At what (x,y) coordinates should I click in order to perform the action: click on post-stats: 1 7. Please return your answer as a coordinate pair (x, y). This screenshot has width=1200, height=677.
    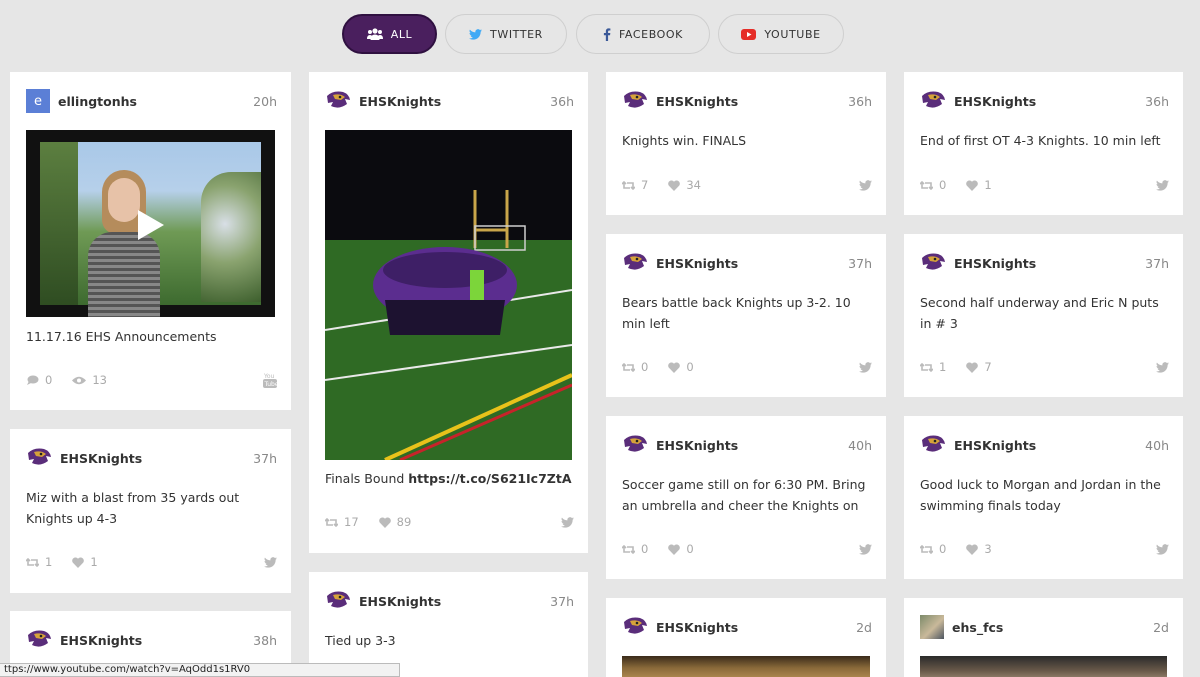
    Looking at the image, I should click on (1044, 367).